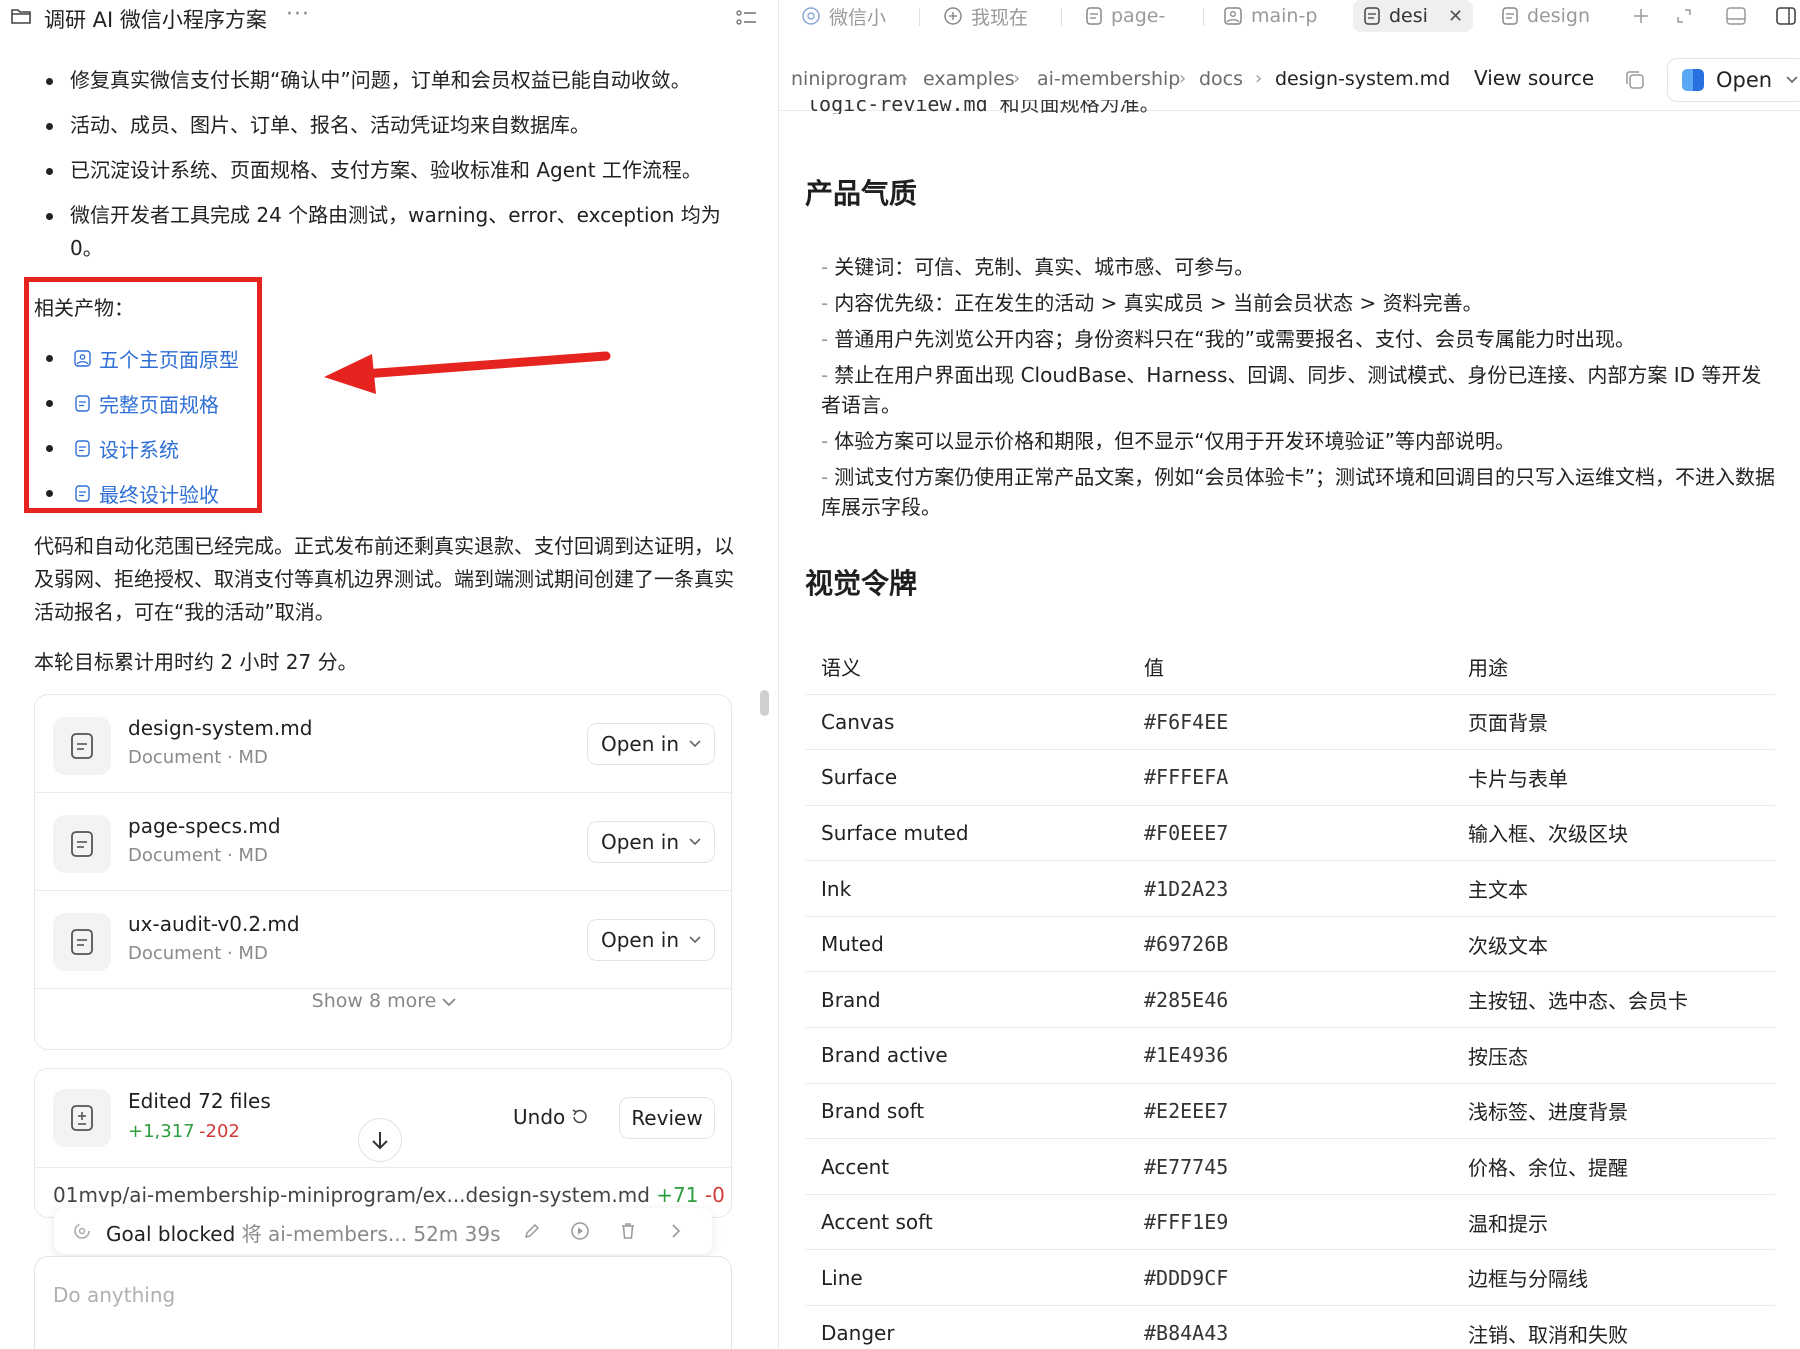 The width and height of the screenshot is (1800, 1349). I want to click on tab-wechat: 微信小, so click(843, 16).